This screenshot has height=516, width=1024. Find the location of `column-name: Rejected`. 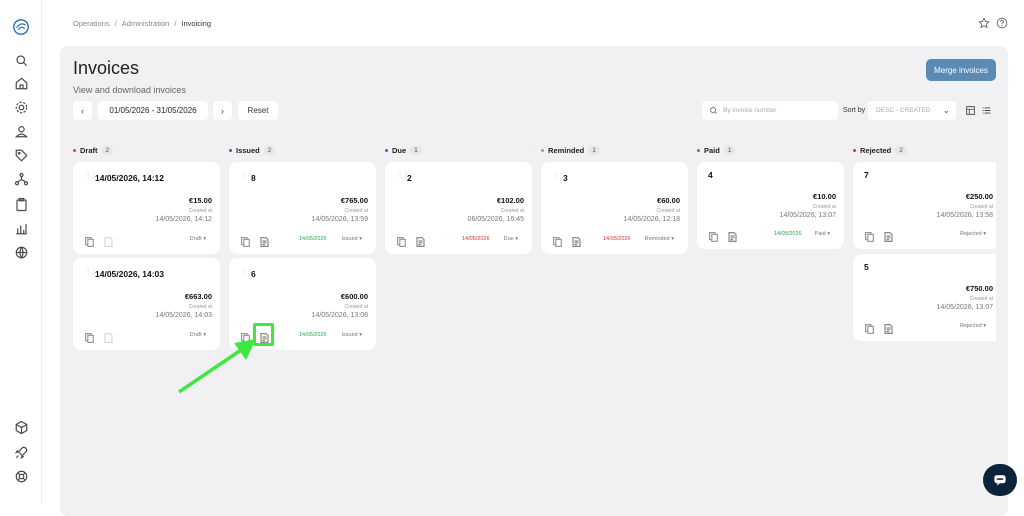

column-name: Rejected is located at coordinates (876, 150).